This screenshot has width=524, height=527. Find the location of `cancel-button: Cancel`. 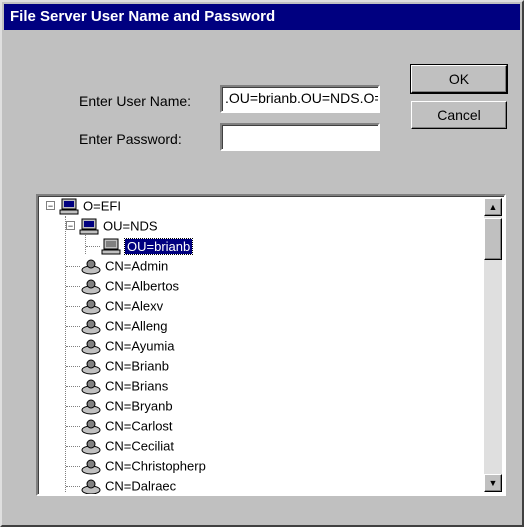

cancel-button: Cancel is located at coordinates (459, 115).